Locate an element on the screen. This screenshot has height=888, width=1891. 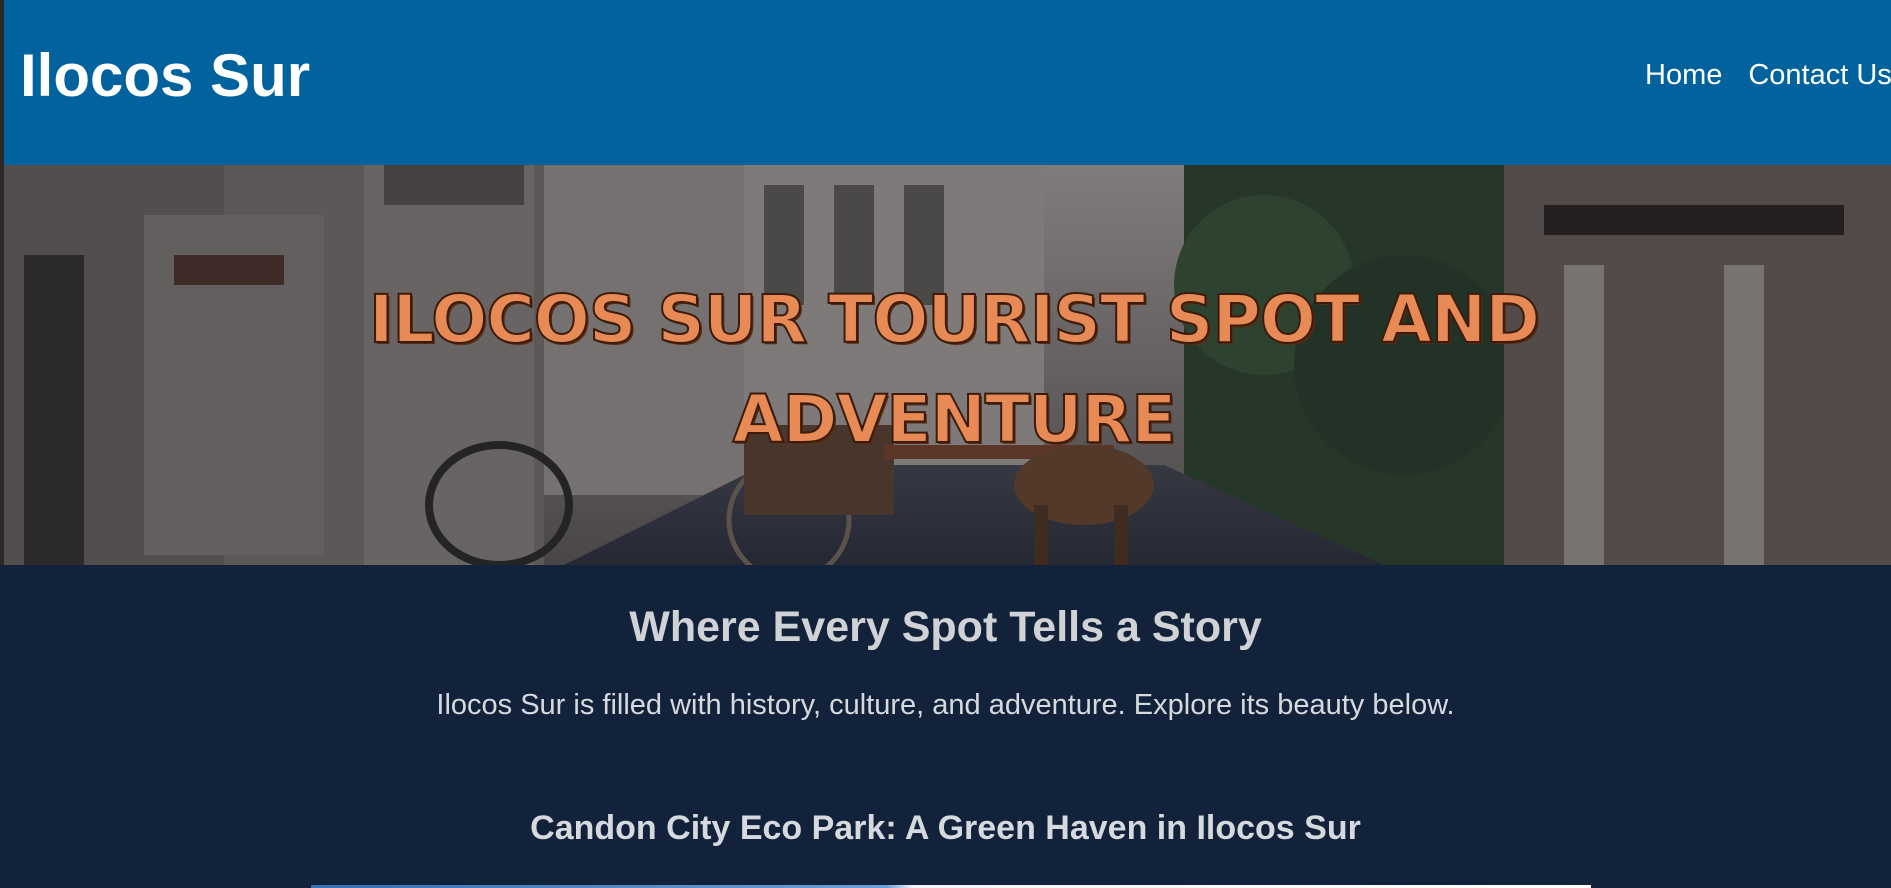
main-nav: Home Contact Us is located at coordinates (1768, 75).